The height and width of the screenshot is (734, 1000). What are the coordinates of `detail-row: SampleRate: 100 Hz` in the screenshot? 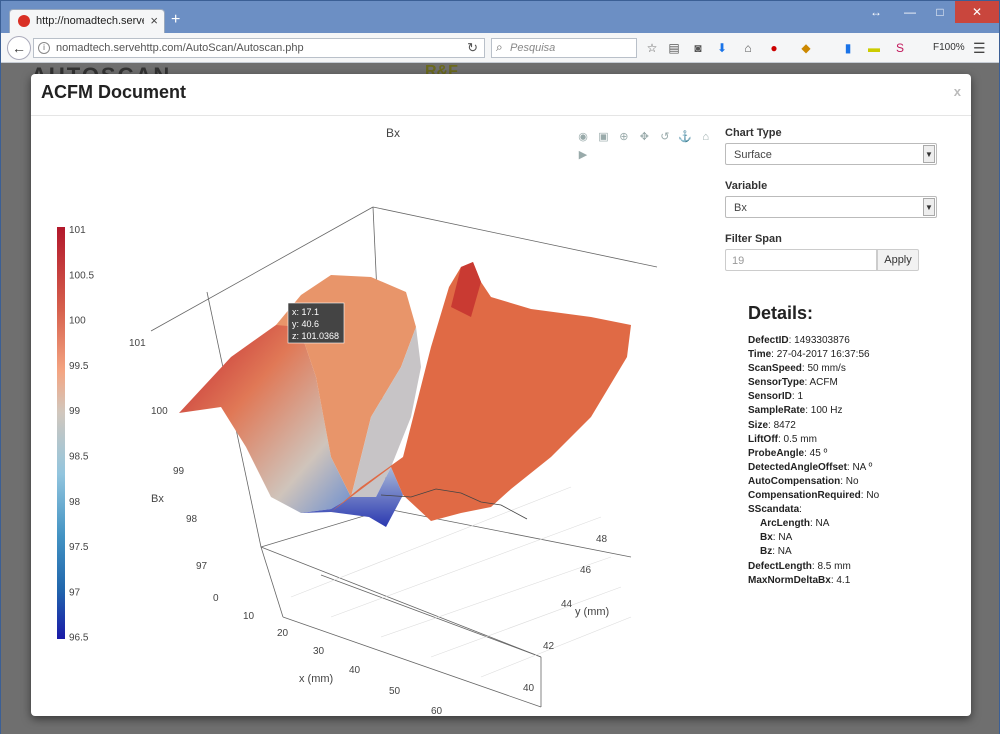 It's located at (813, 411).